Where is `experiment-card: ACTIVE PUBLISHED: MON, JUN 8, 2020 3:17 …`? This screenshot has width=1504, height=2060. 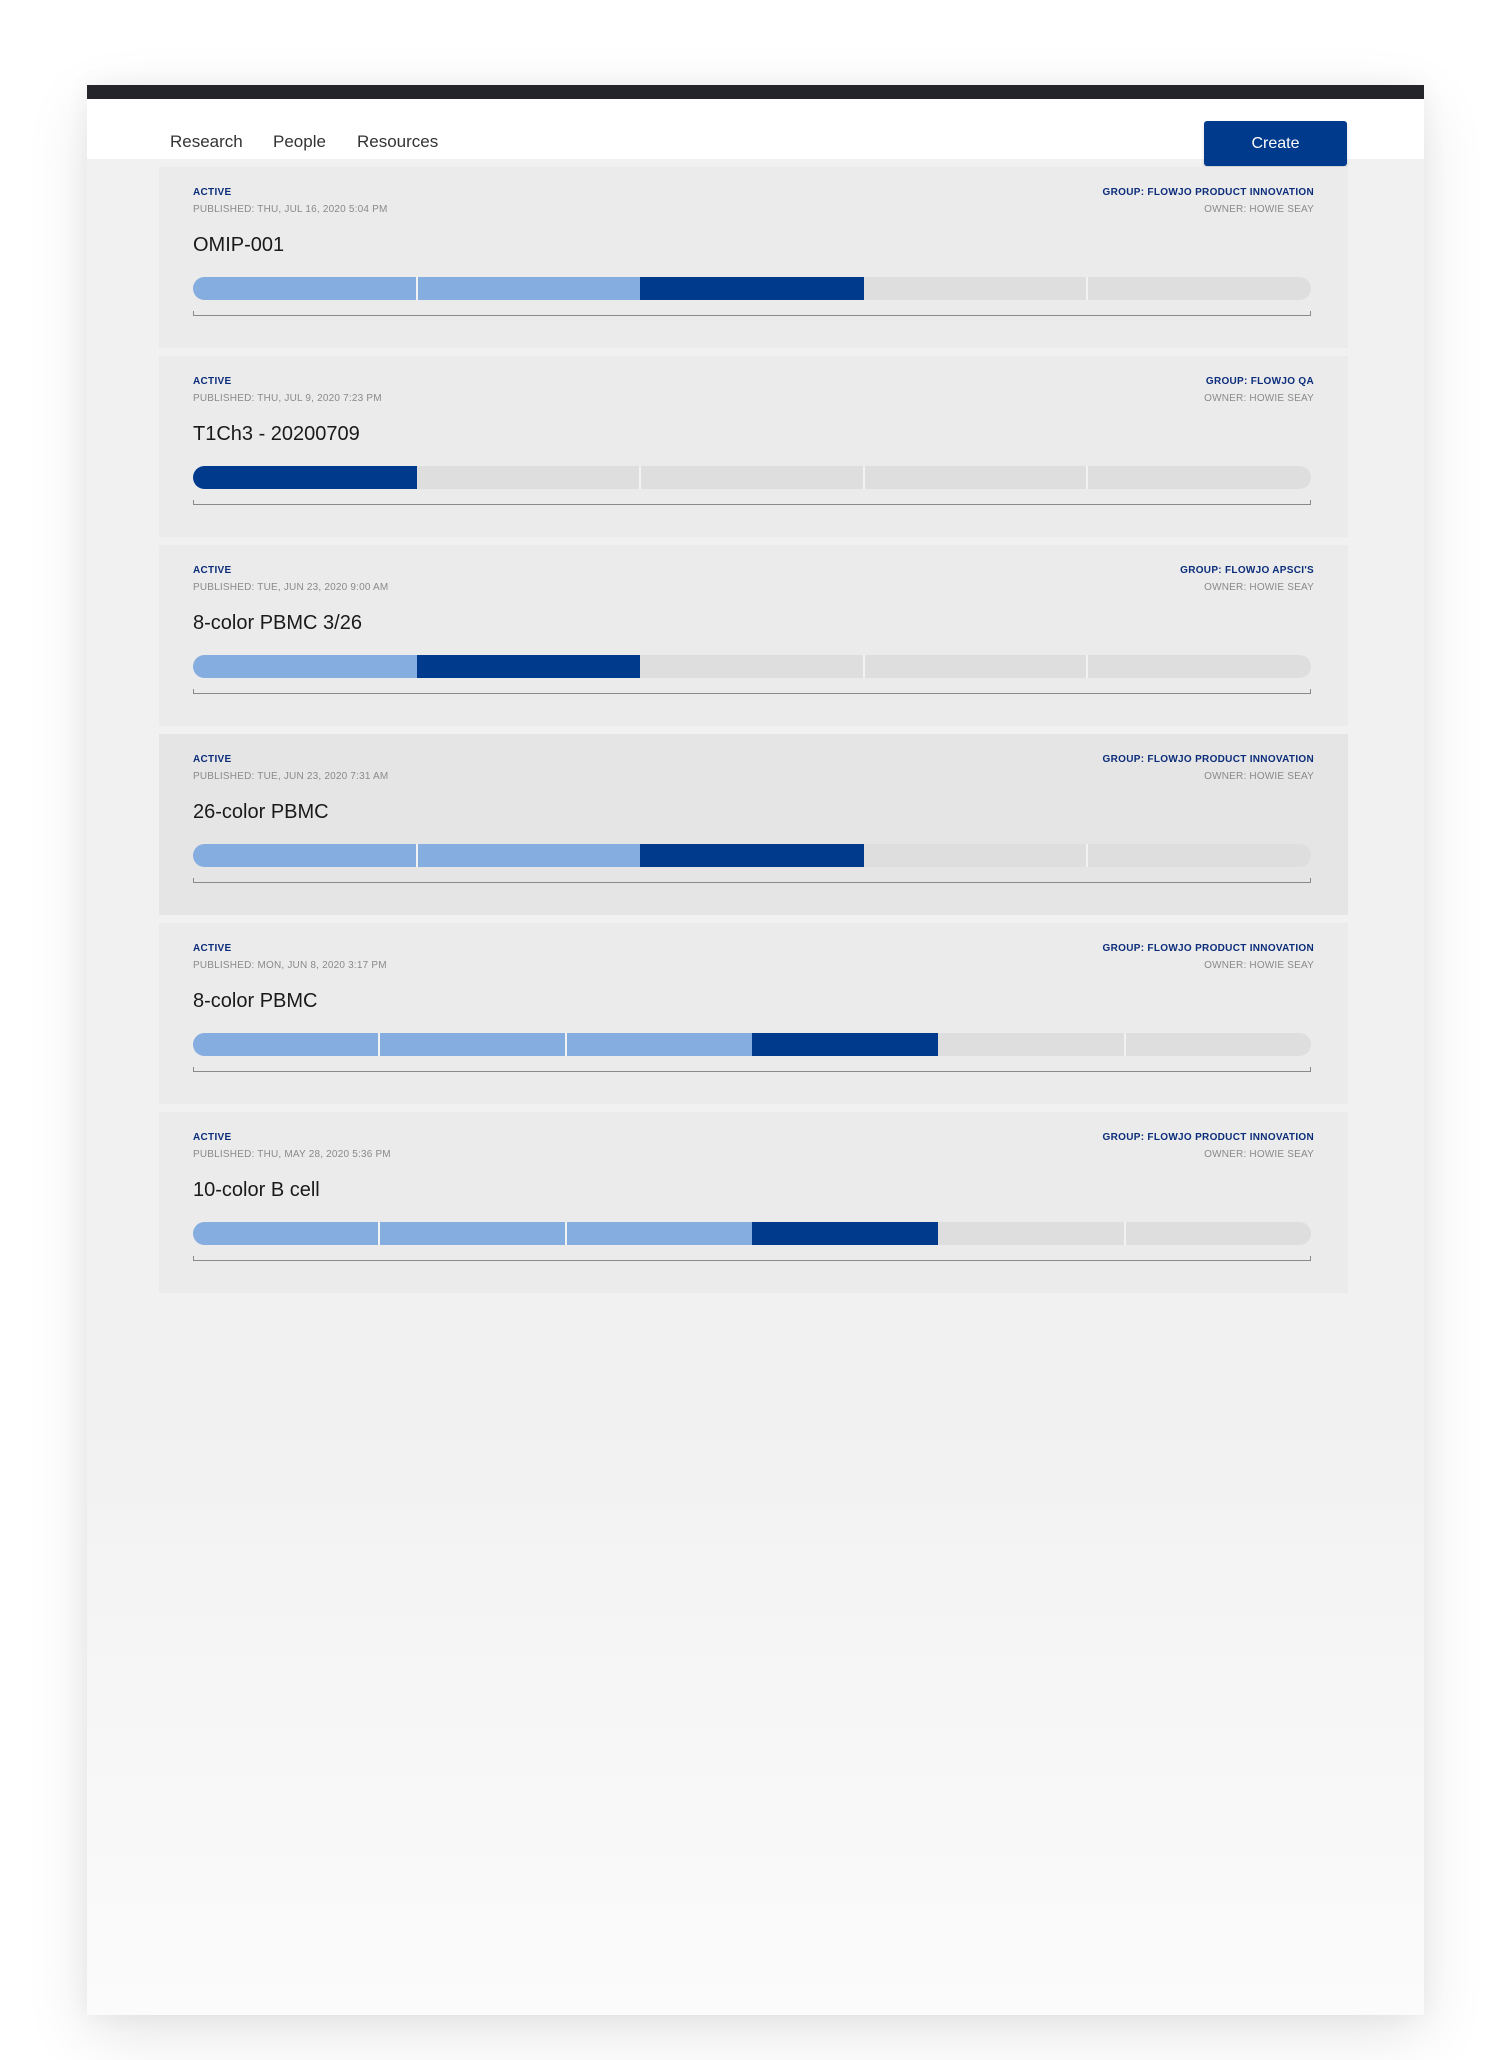 experiment-card: ACTIVE PUBLISHED: MON, JUN 8, 2020 3:17 … is located at coordinates (753, 1013).